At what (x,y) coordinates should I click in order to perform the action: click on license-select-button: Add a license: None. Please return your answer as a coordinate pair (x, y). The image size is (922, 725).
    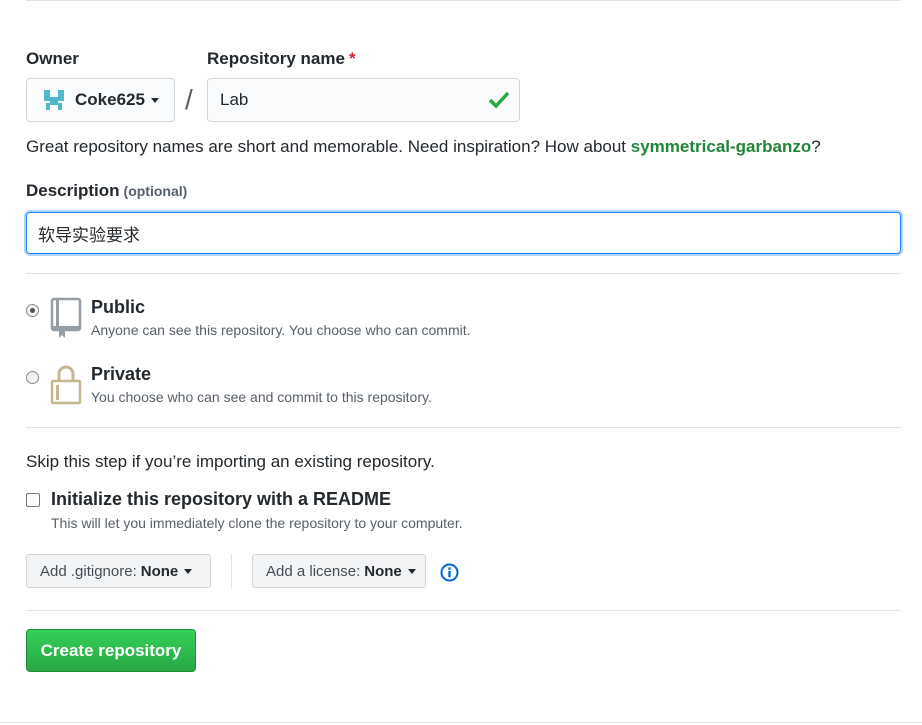
    Looking at the image, I should click on (339, 571).